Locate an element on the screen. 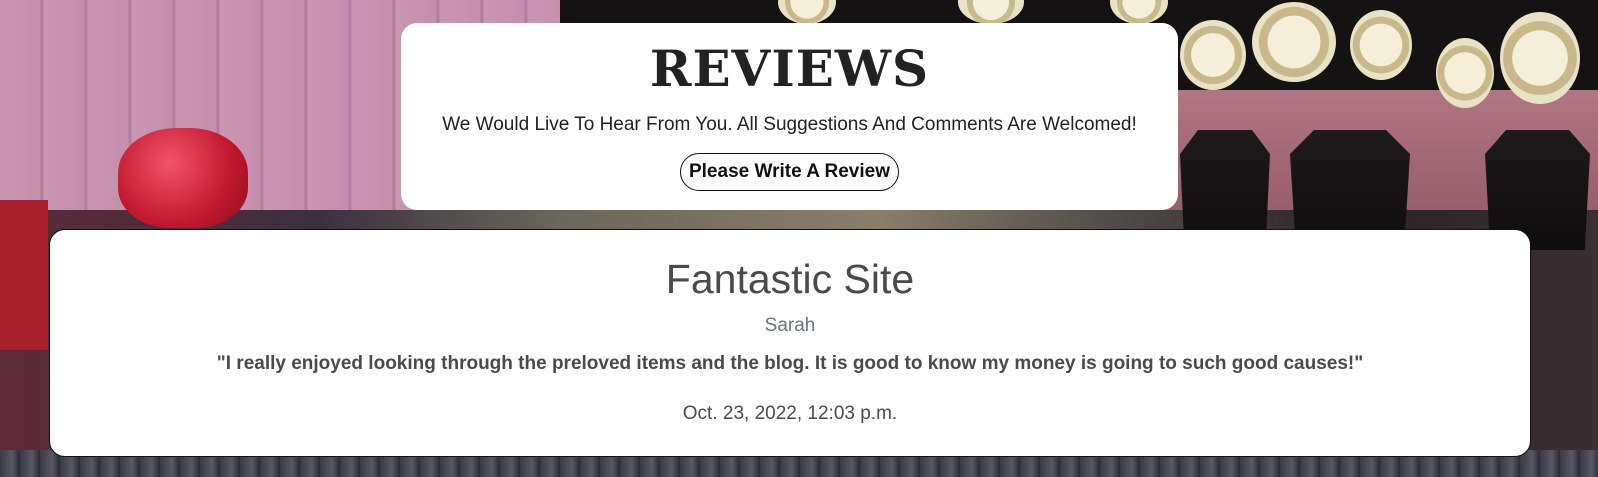  page-title: REVIEWS is located at coordinates (789, 68).